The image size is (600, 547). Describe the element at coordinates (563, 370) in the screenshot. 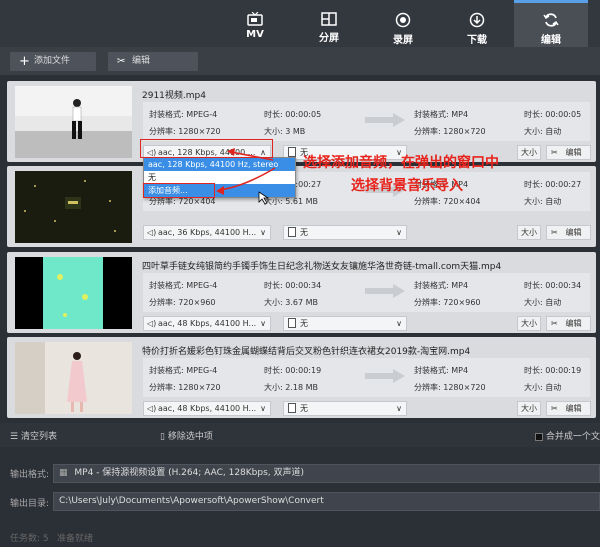

I see `target-duration: 00:00:19` at that location.